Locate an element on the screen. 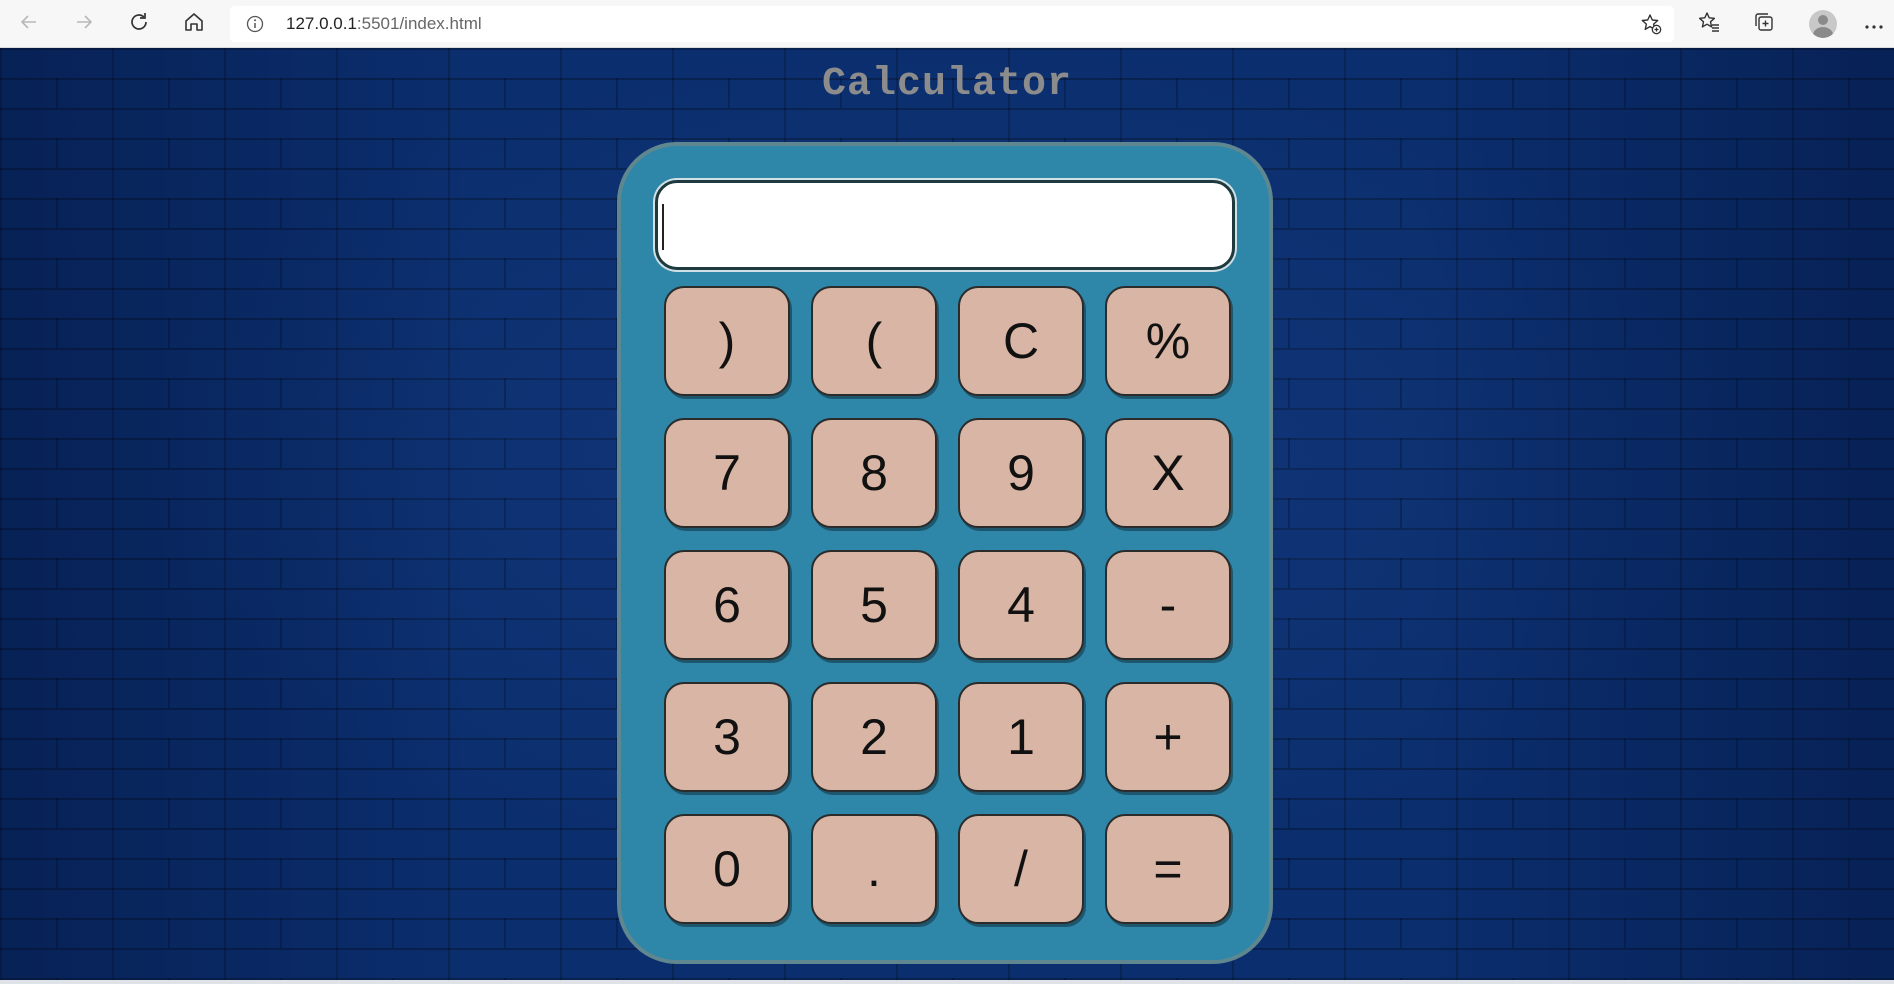 The image size is (1894, 984). home-icon is located at coordinates (194, 24).